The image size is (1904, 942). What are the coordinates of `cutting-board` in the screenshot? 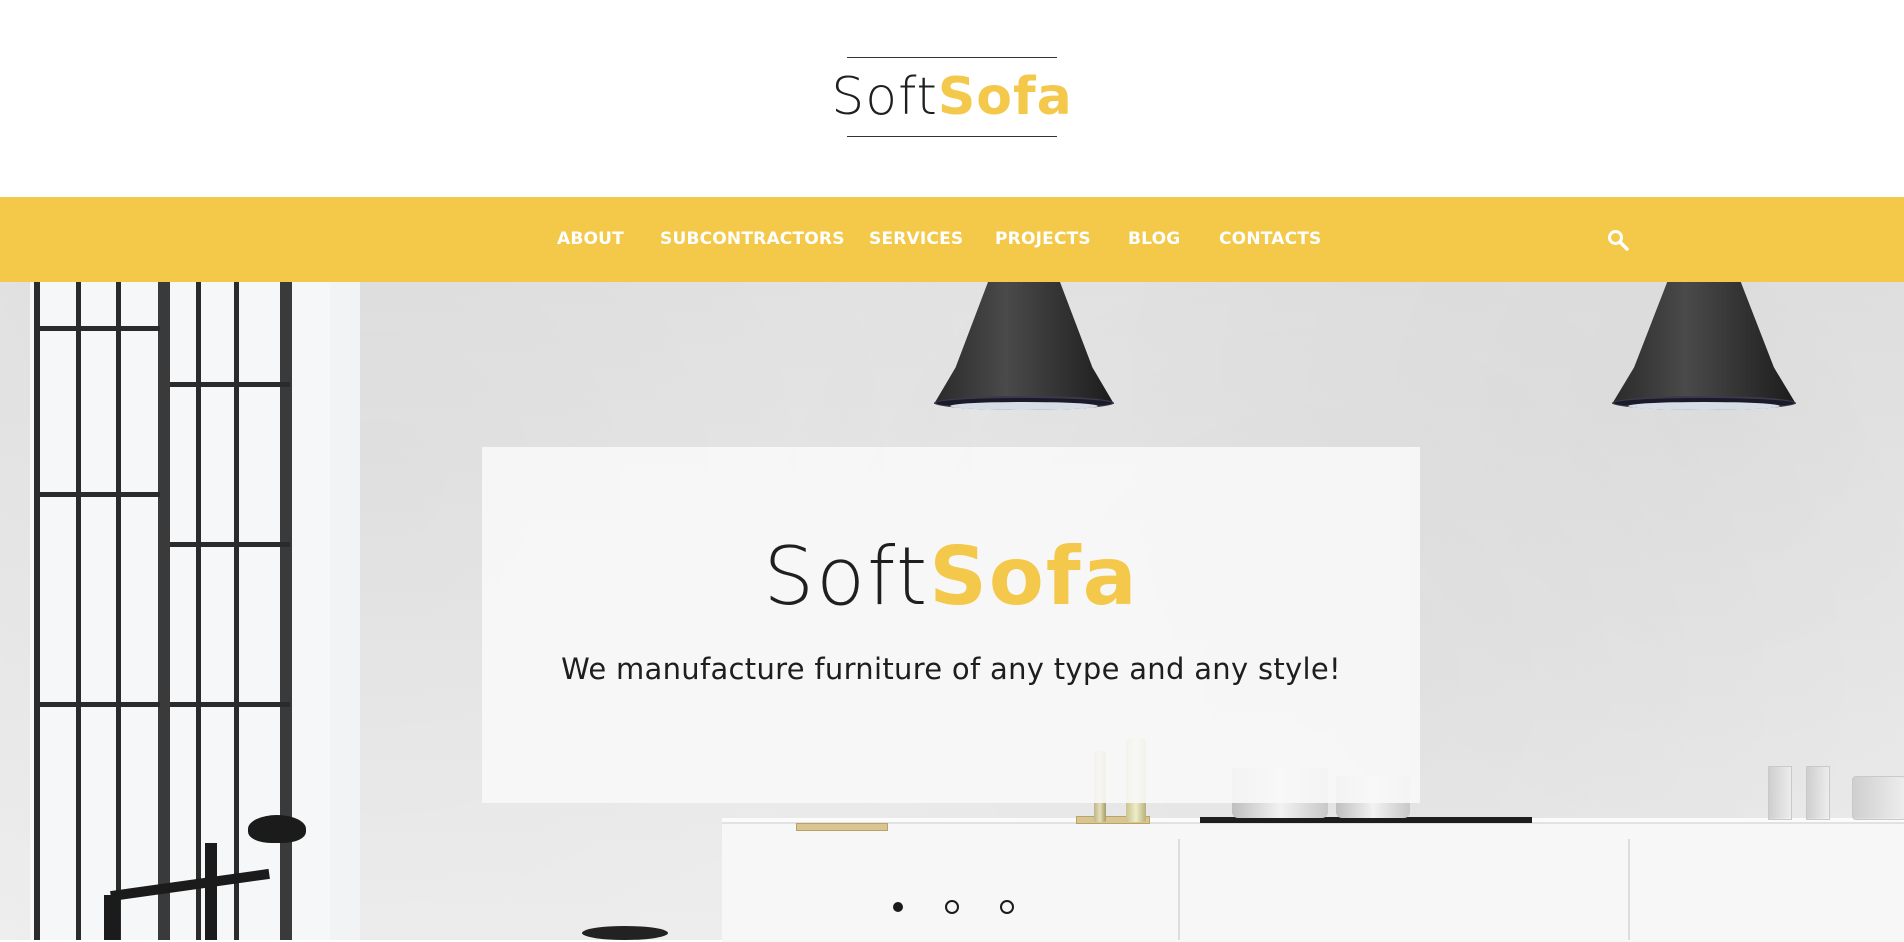 It's located at (842, 827).